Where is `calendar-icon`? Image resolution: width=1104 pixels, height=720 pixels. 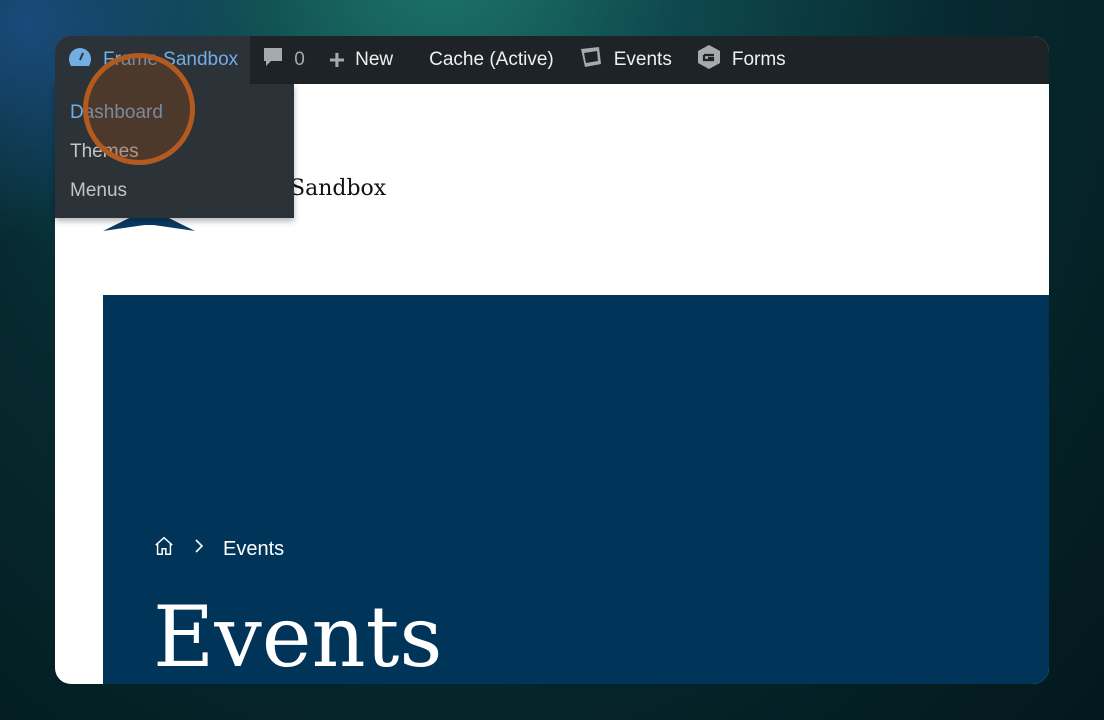
calendar-icon is located at coordinates (591, 60).